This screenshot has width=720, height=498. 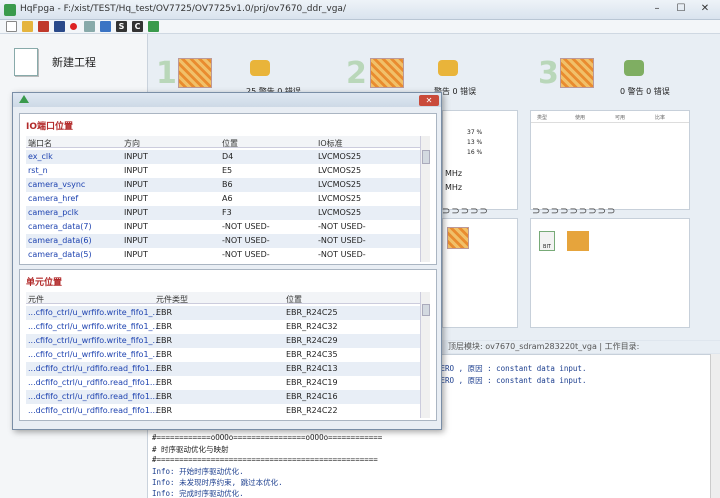 What do you see at coordinates (425, 199) in the screenshot?
I see `io-scrollbar` at bounding box center [425, 199].